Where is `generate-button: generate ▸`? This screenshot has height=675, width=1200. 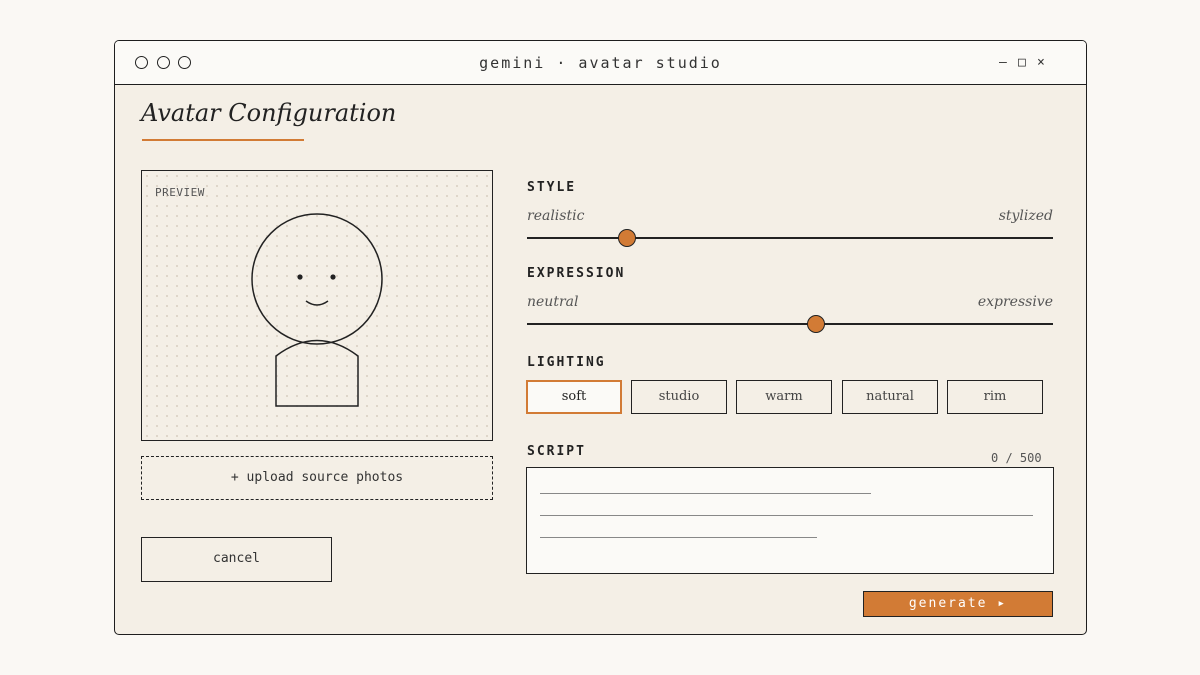
generate-button: generate ▸ is located at coordinates (958, 604).